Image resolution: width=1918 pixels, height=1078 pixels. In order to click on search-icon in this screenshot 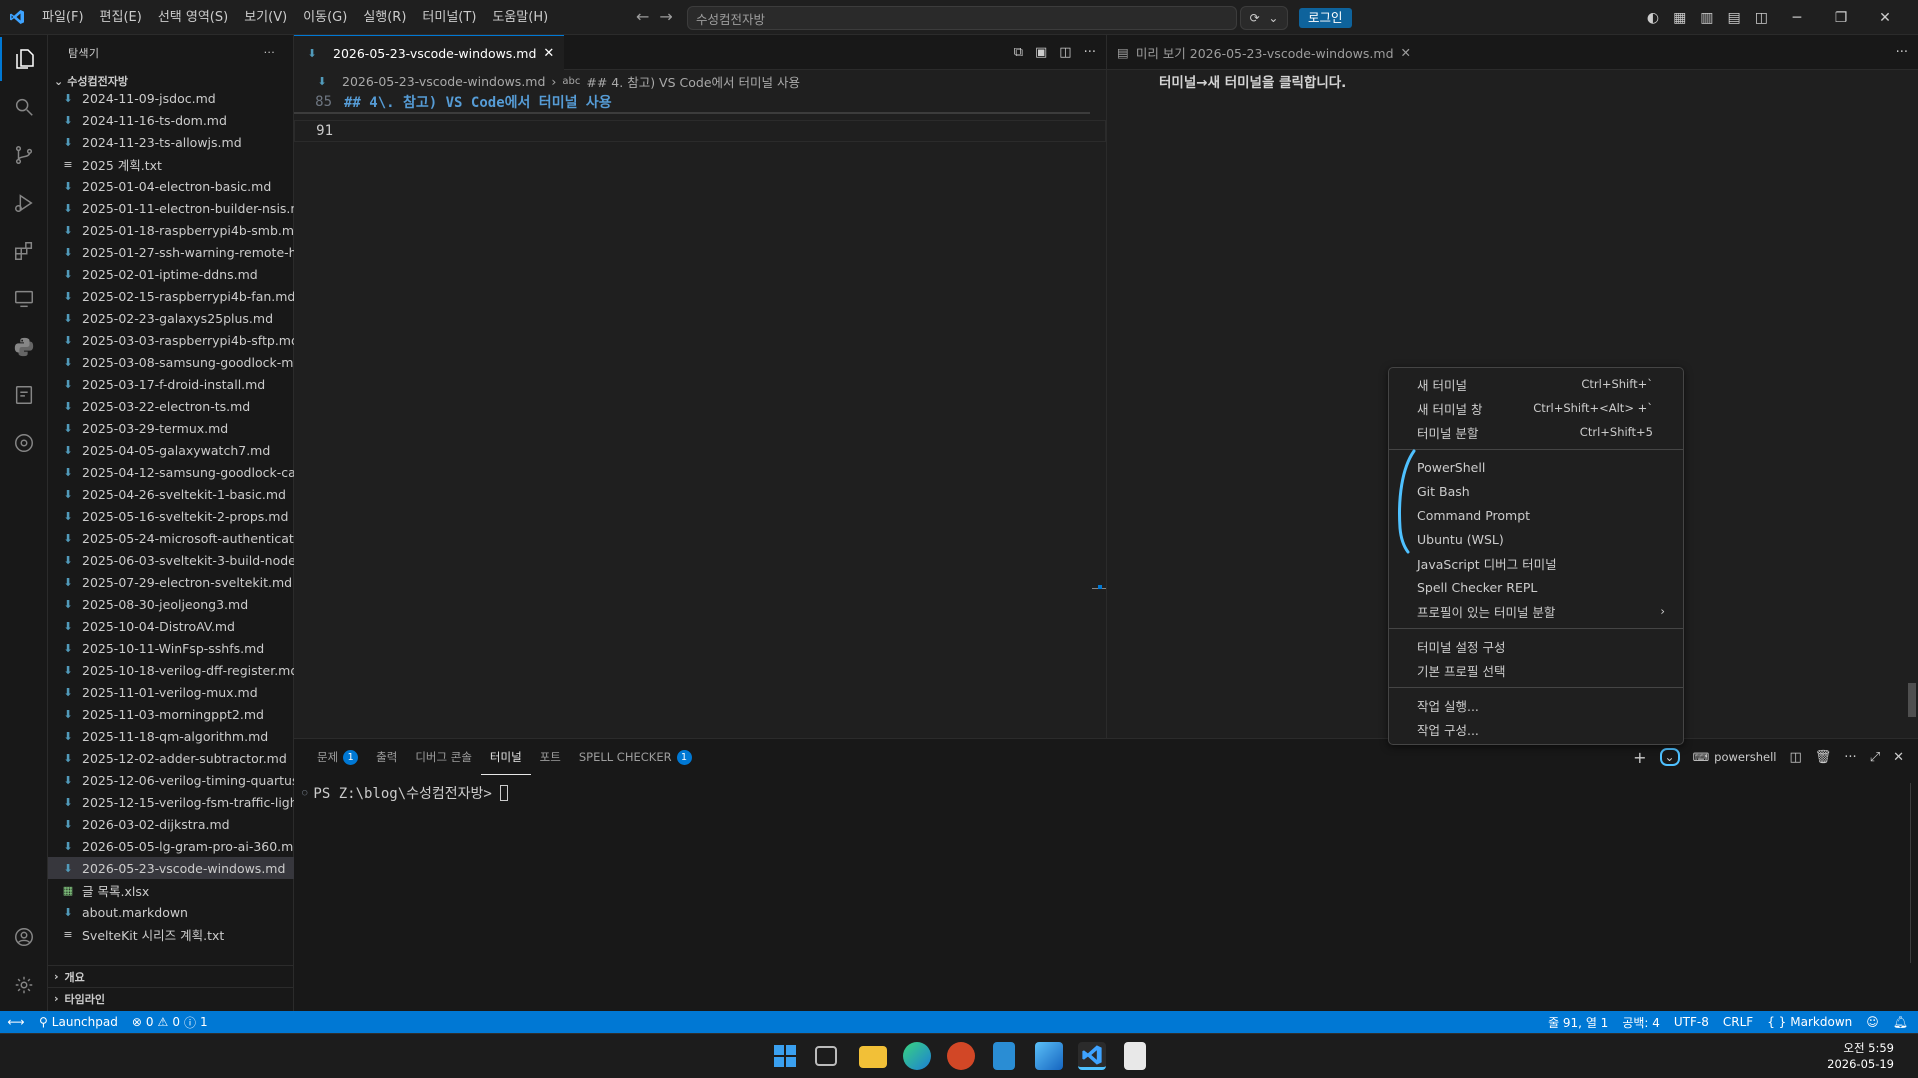, I will do `click(24, 107)`.